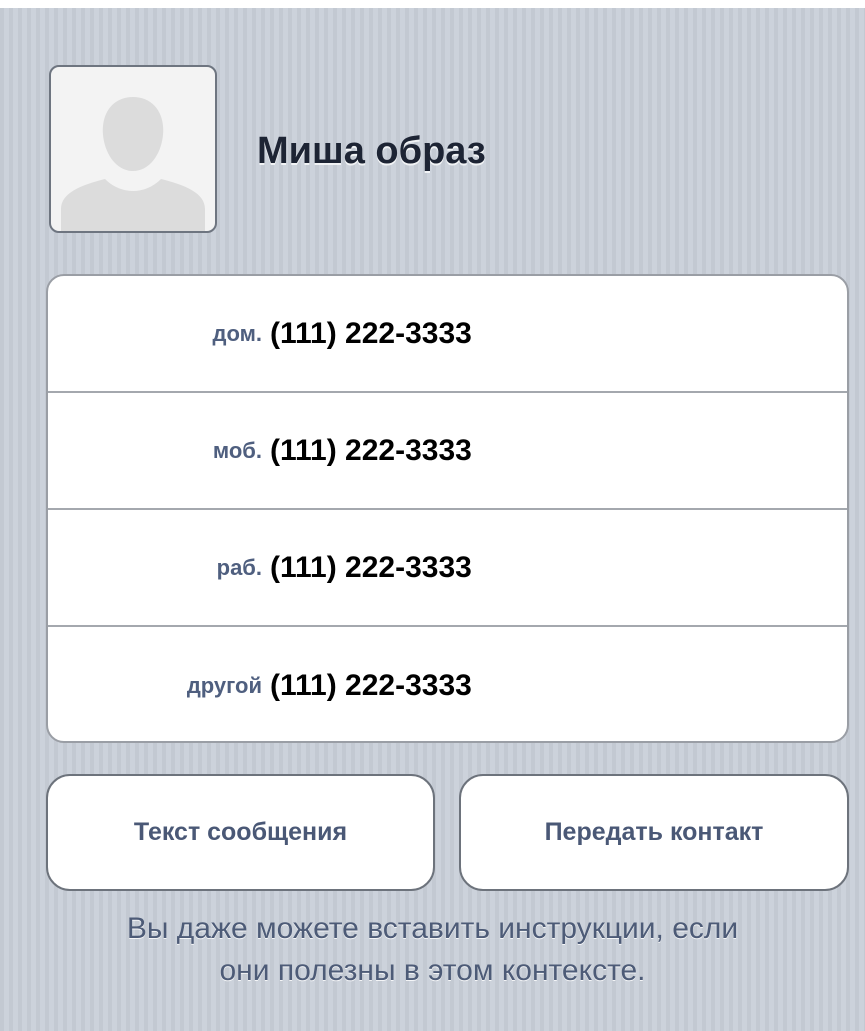  I want to click on phone-label: раб., so click(239, 567).